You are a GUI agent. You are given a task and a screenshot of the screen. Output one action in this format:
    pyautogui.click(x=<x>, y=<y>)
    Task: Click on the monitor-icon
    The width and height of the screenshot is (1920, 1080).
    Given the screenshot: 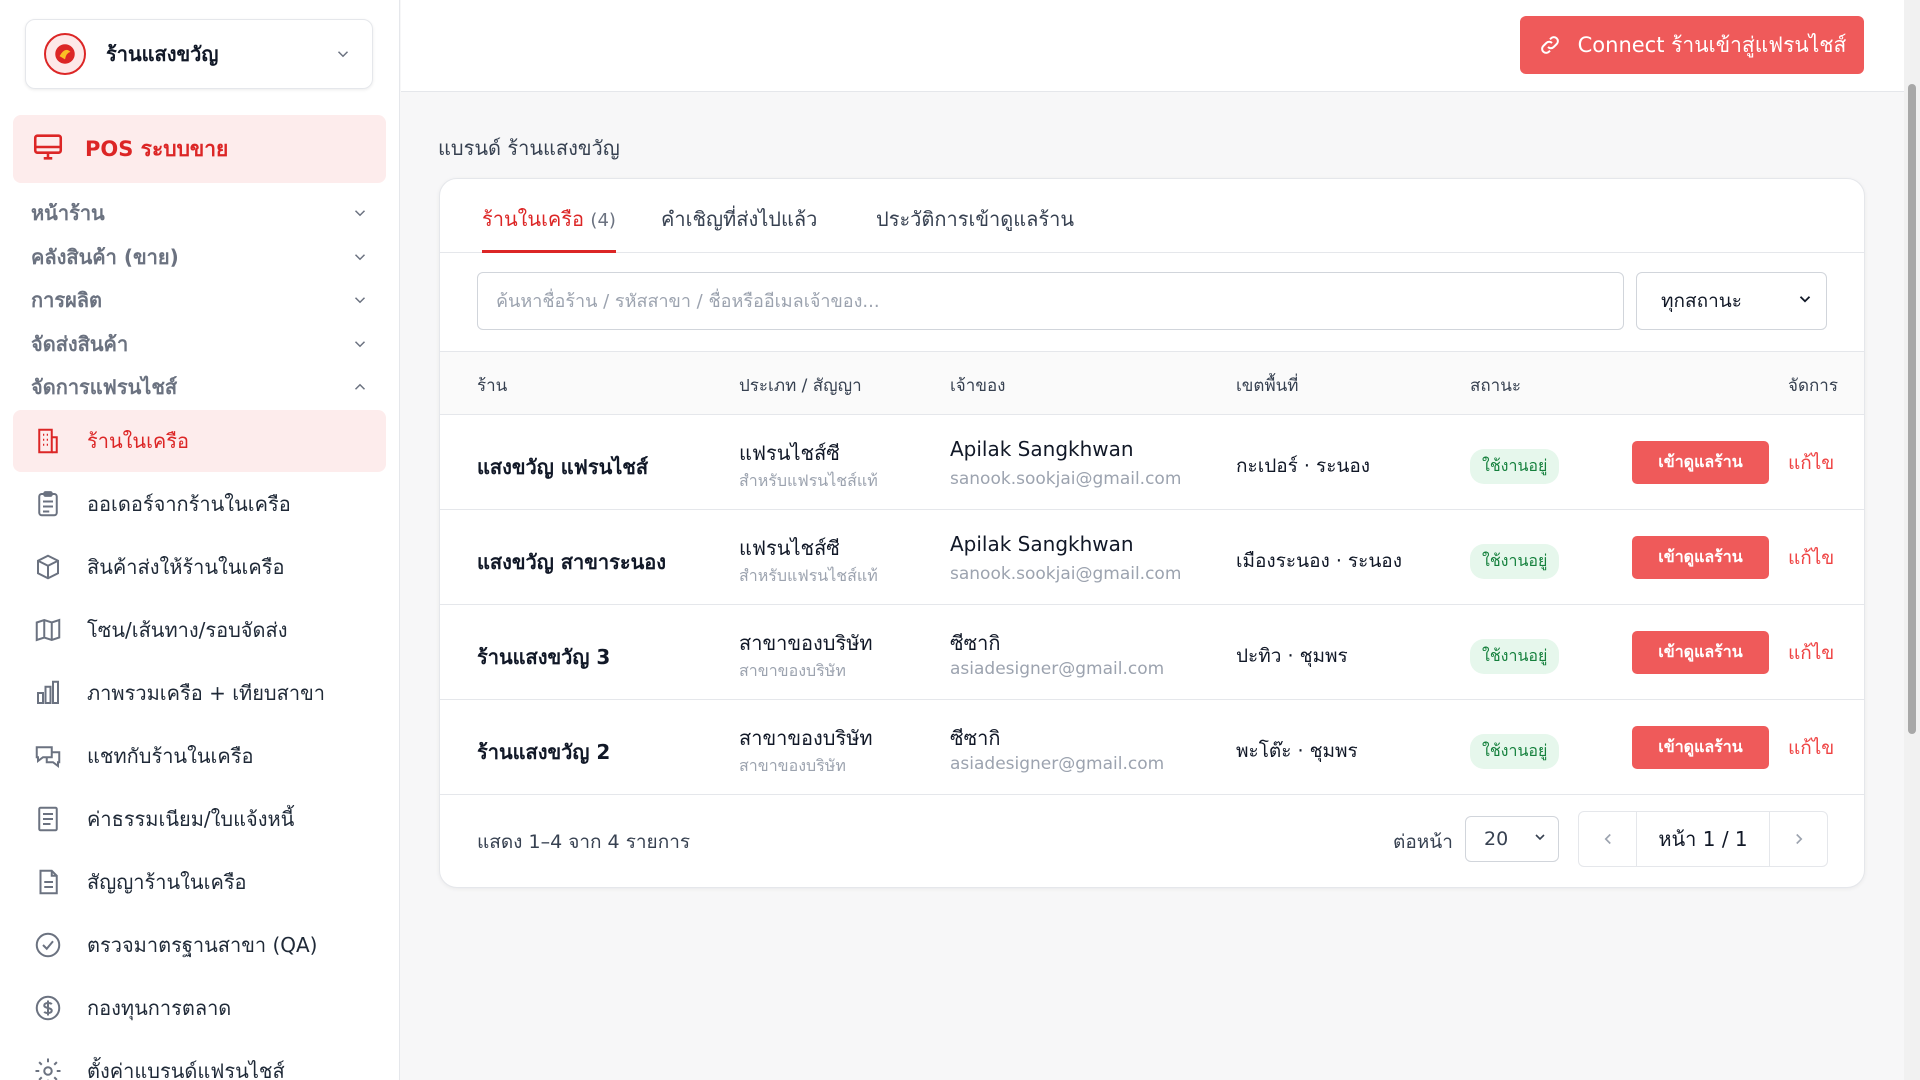 What is the action you would take?
    pyautogui.click(x=48, y=149)
    